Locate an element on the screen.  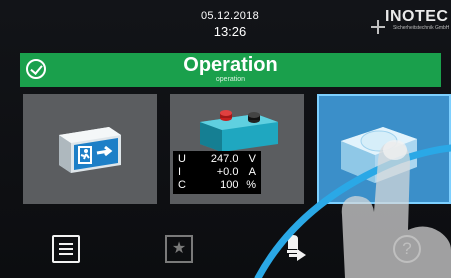
star-icon: ★ is located at coordinates (179, 249).